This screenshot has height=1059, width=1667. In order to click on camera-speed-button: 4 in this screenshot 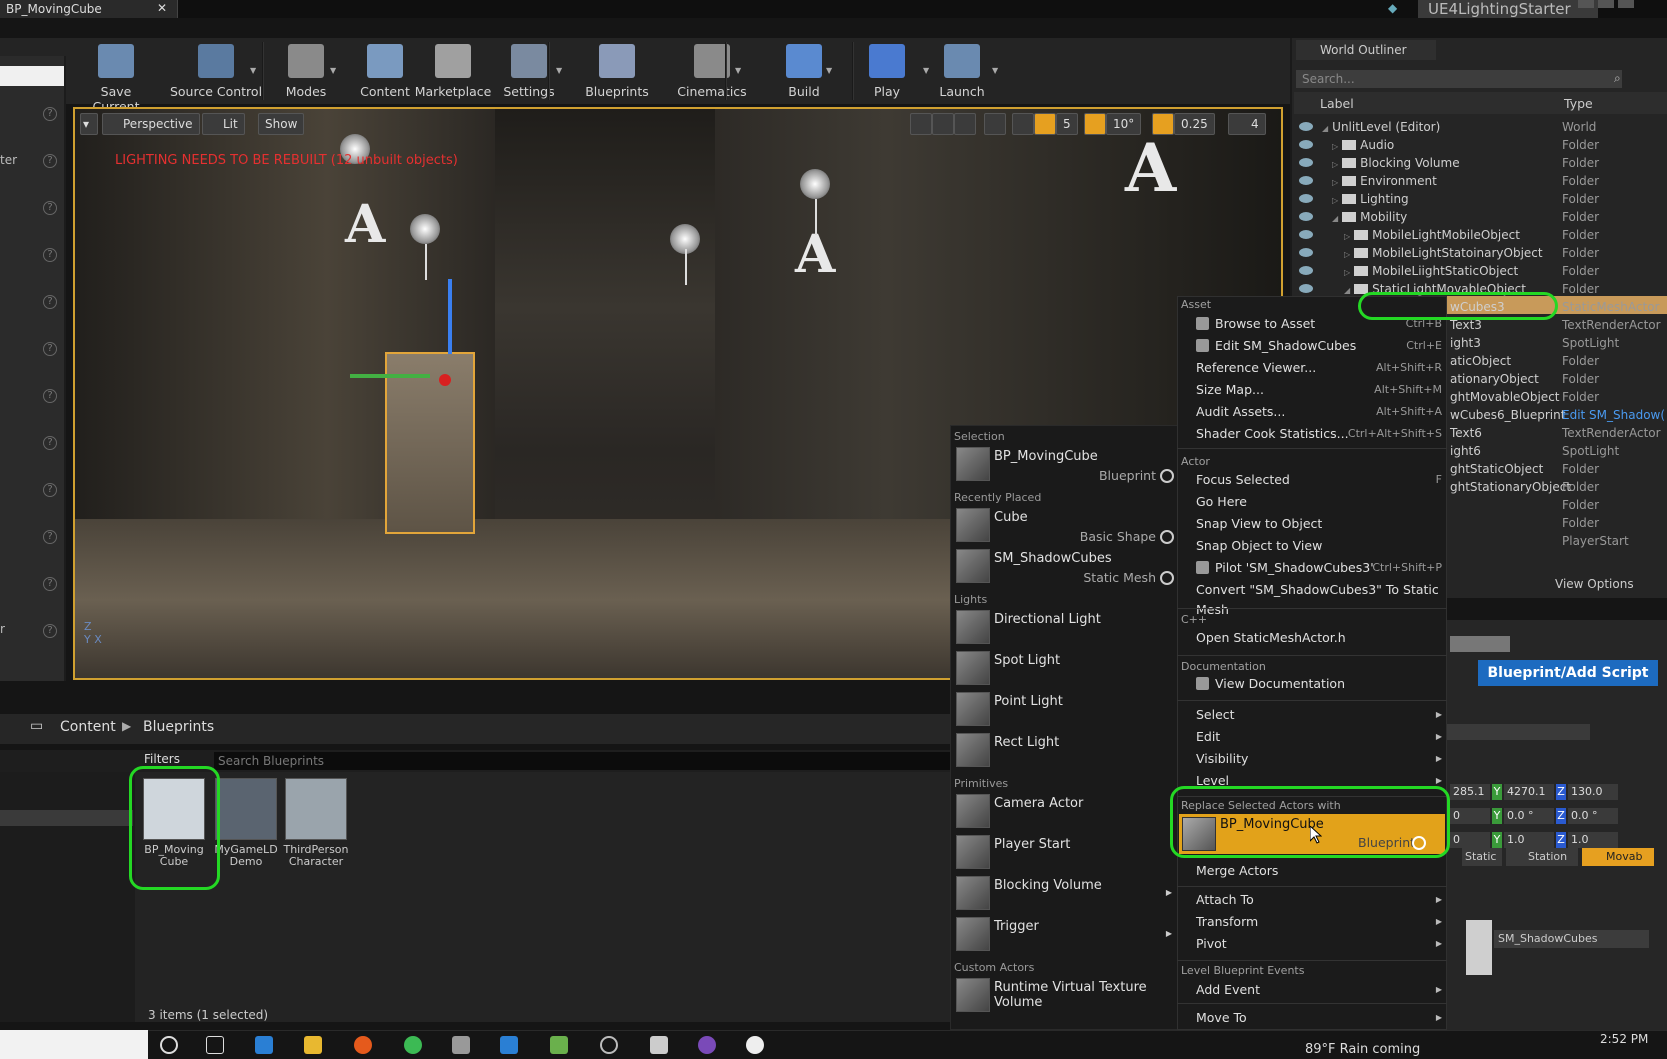, I will do `click(1247, 124)`.